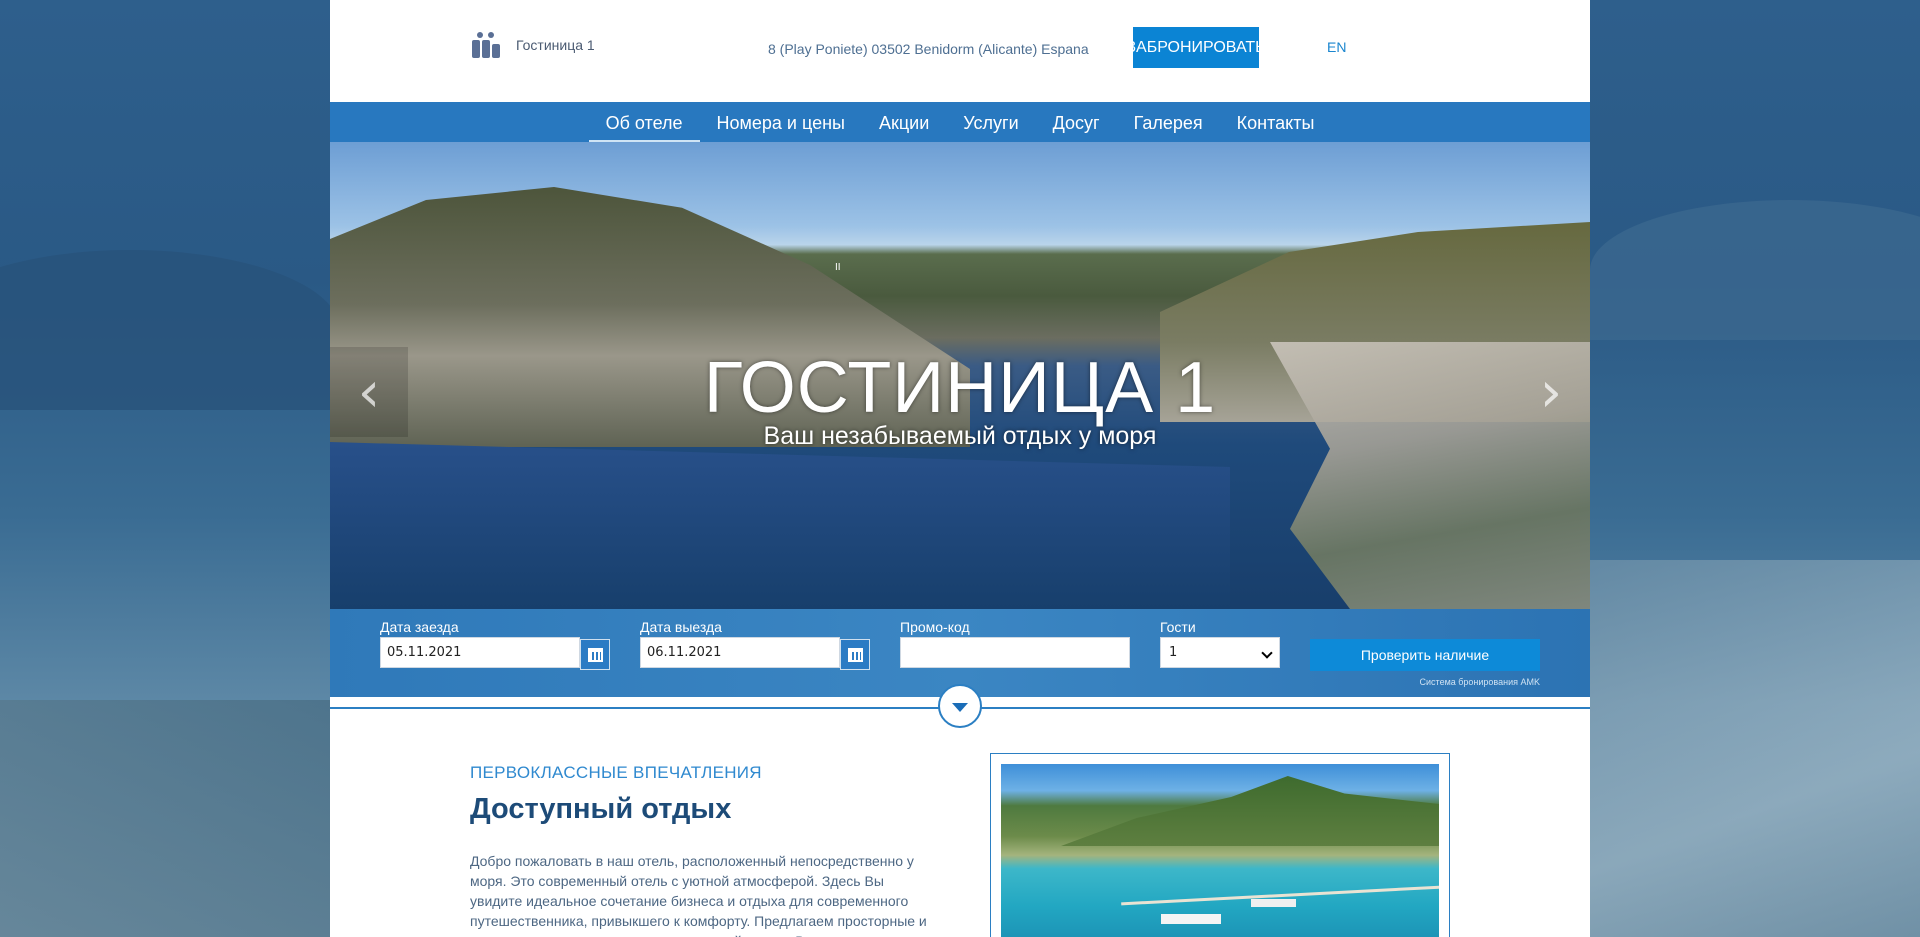 This screenshot has width=1920, height=937. Describe the element at coordinates (1425, 655) in the screenshot. I see `check-availability-button: Проверить наличие` at that location.